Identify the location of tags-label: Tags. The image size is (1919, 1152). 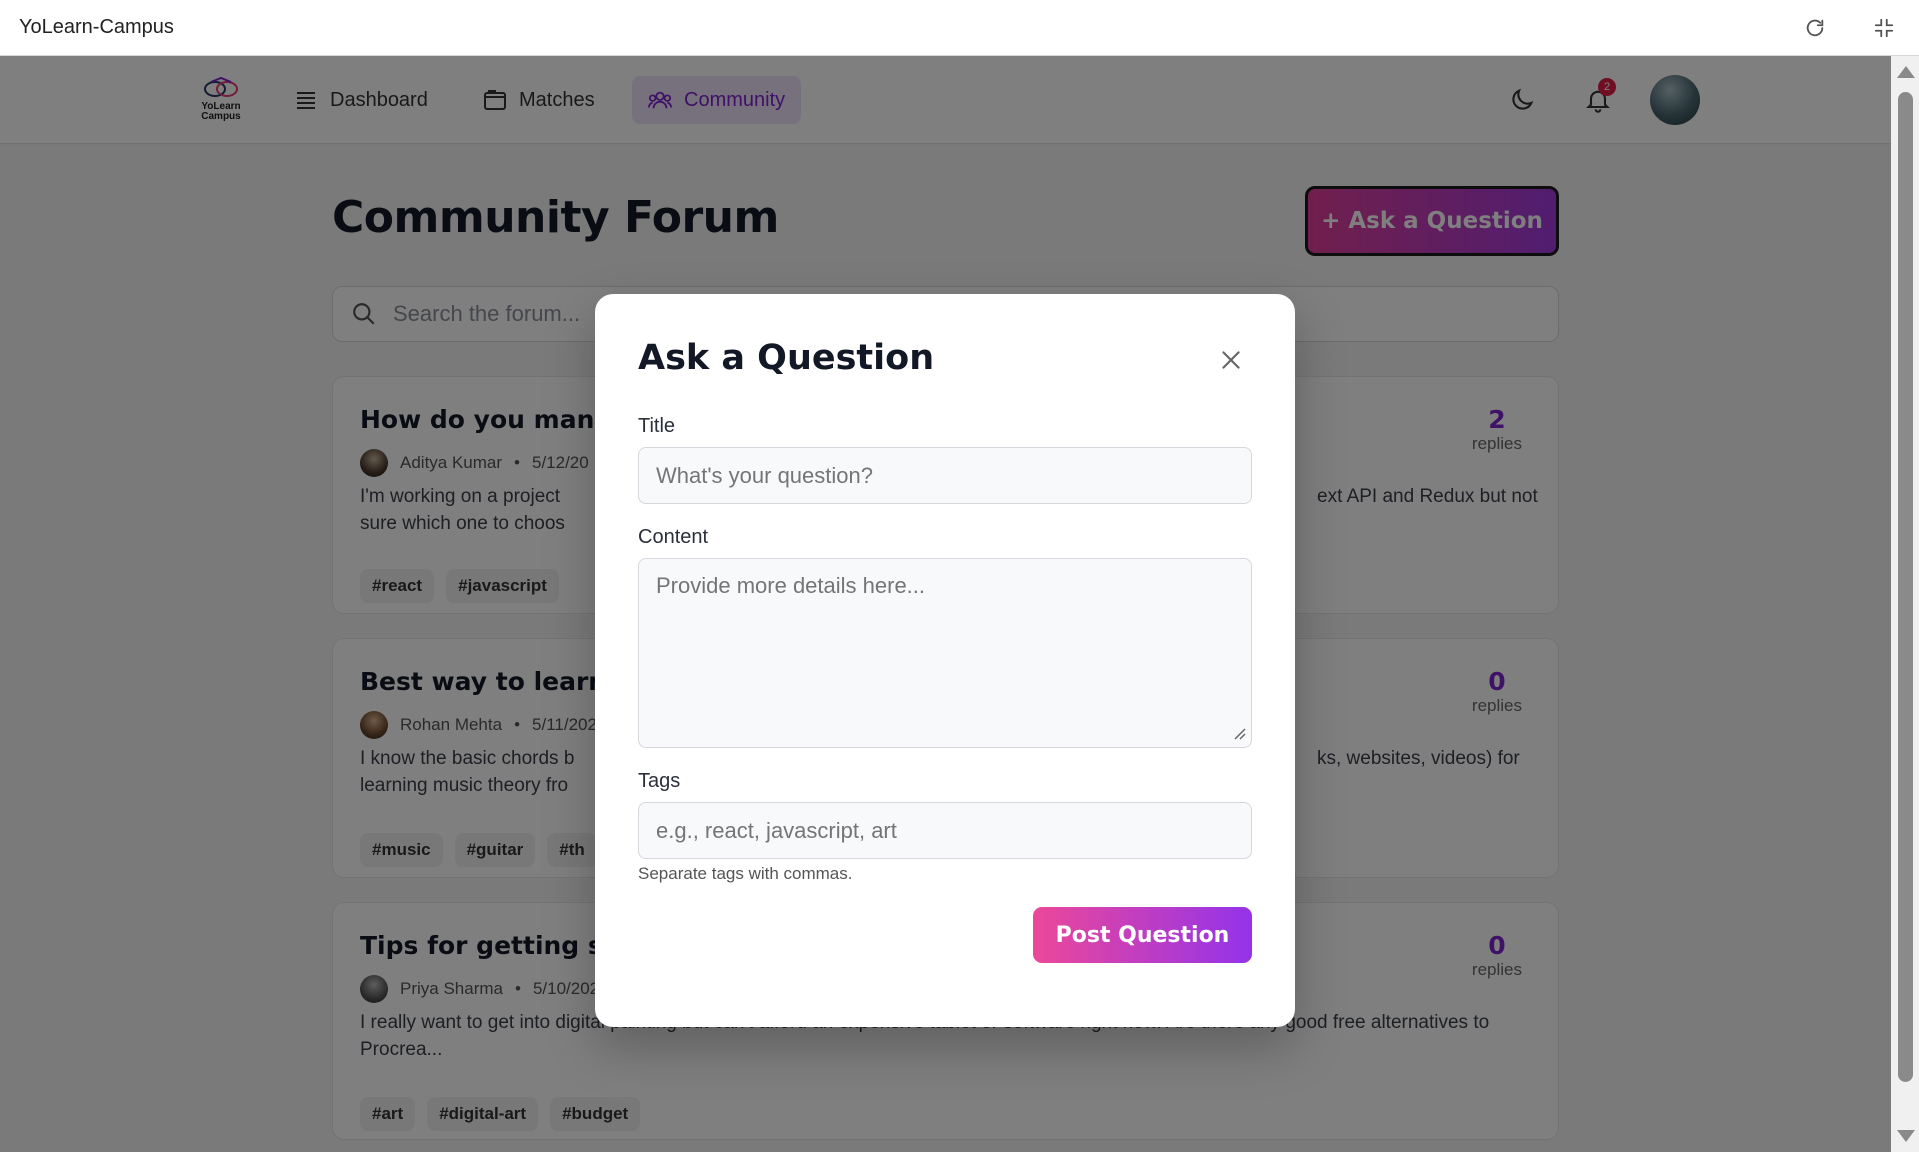
(659, 781).